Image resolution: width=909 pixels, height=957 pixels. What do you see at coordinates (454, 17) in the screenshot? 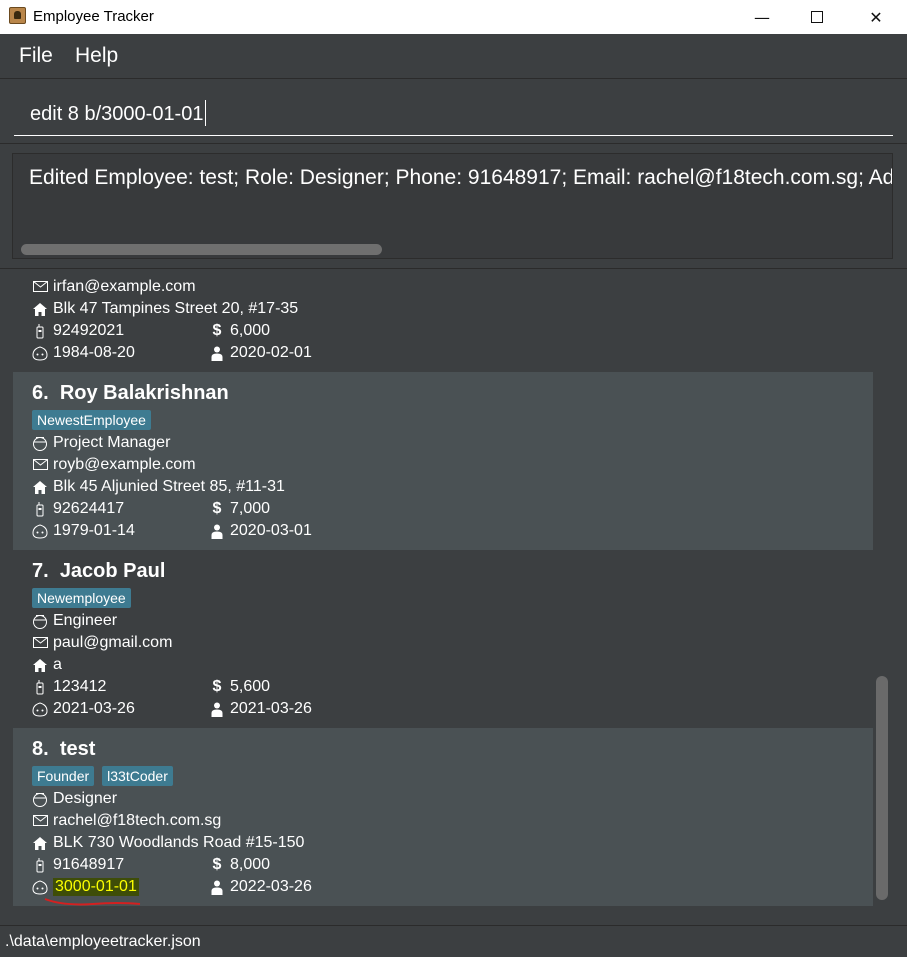
I see `title-bar: Employee Tracker — ✕` at bounding box center [454, 17].